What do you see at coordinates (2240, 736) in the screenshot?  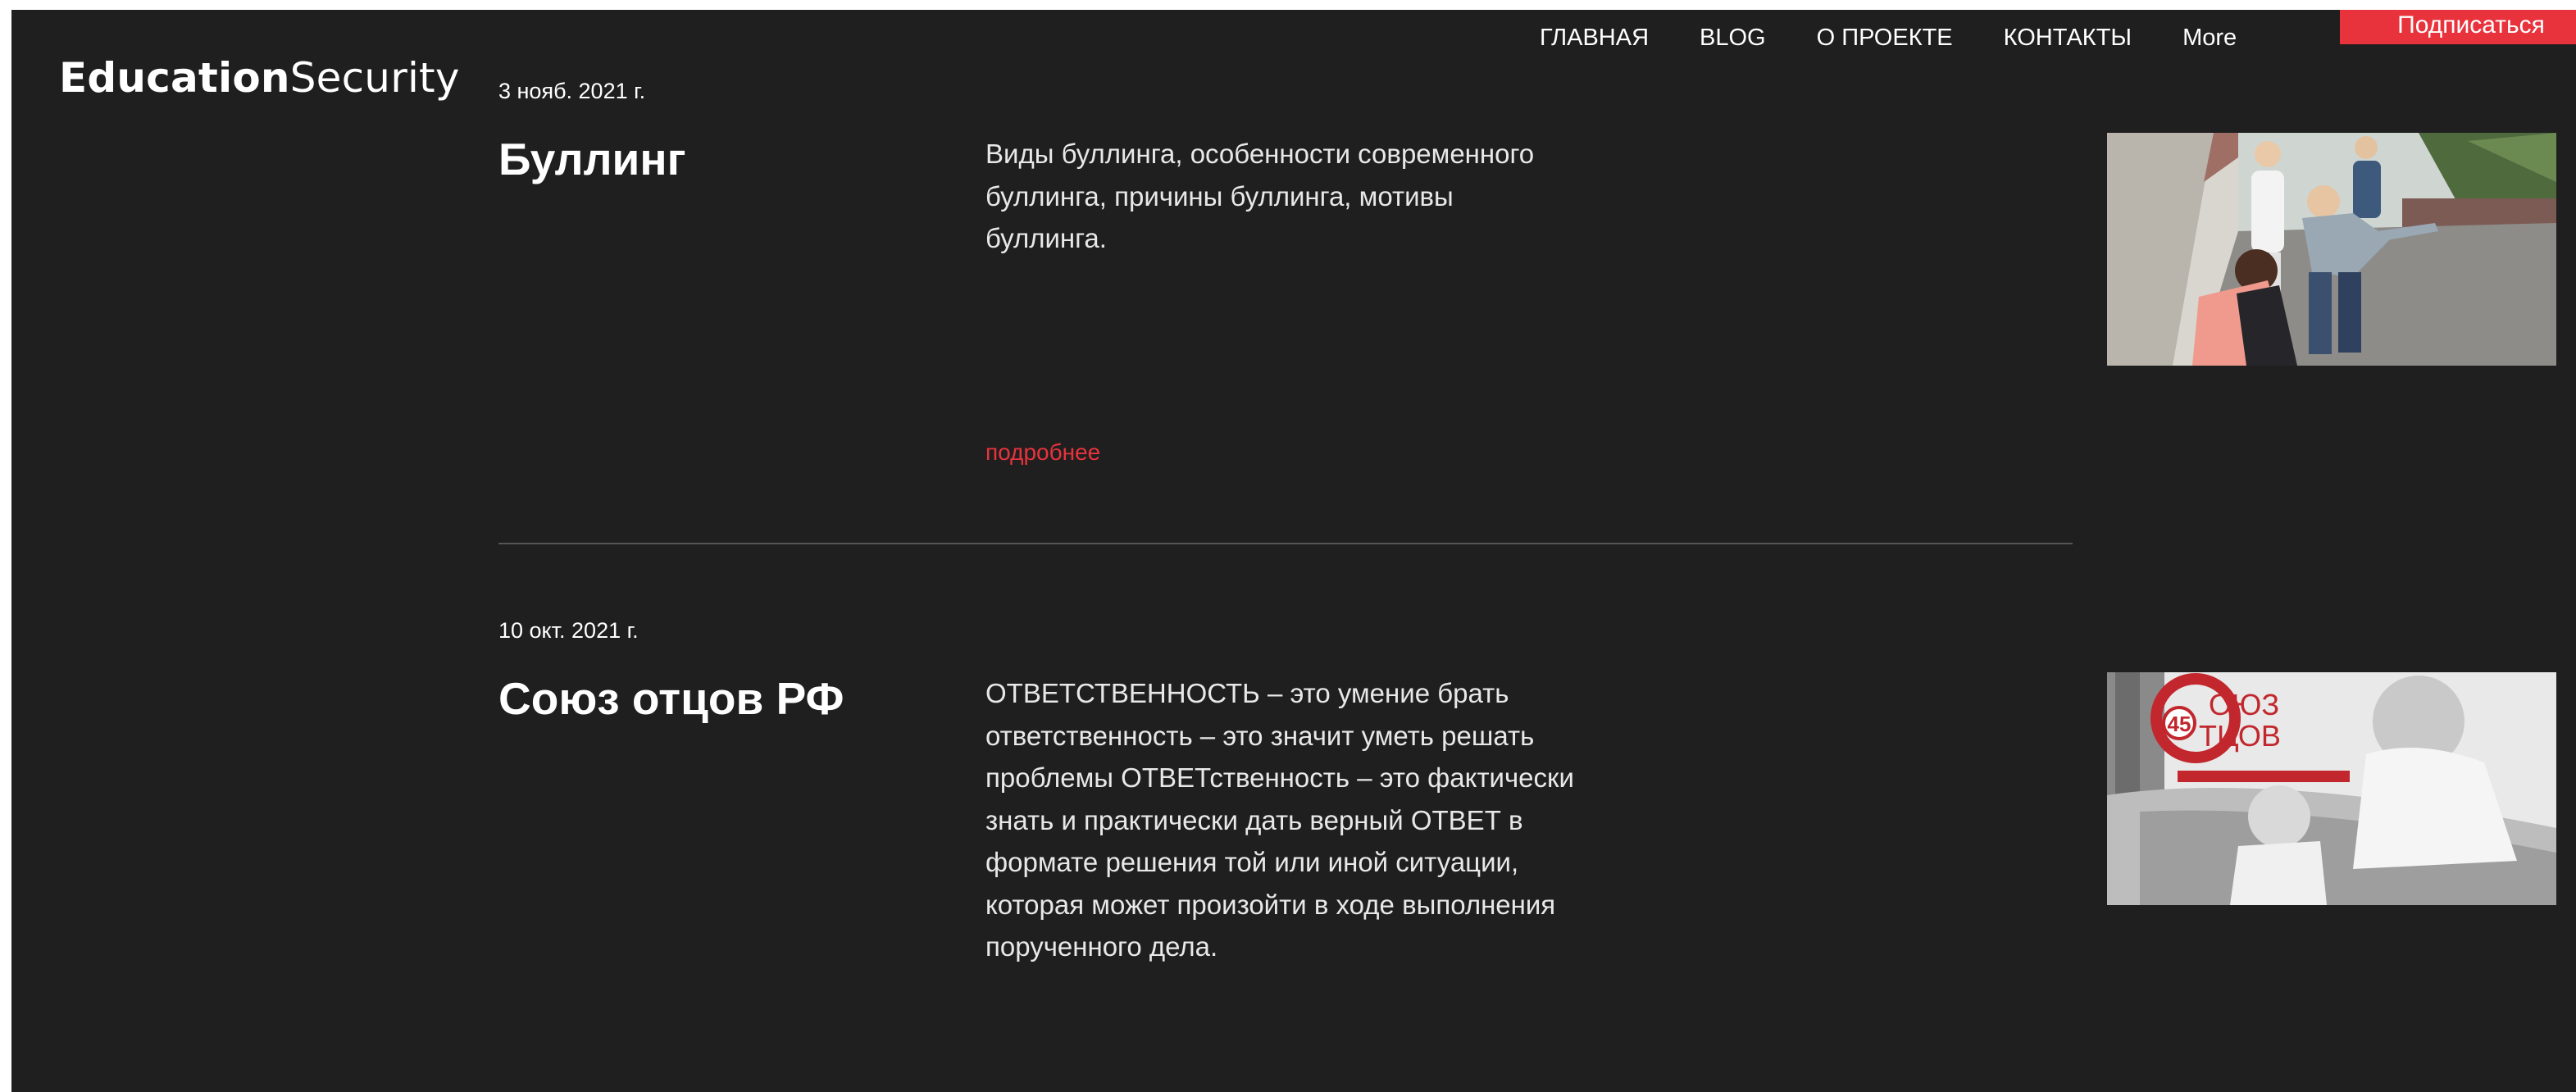 I see `logo-text-line-2: ТЦОВ` at bounding box center [2240, 736].